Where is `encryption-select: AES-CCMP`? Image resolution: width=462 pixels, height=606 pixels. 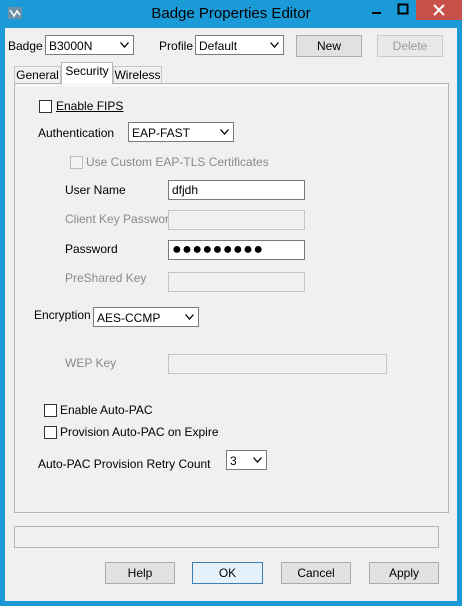
encryption-select: AES-CCMP is located at coordinates (146, 317).